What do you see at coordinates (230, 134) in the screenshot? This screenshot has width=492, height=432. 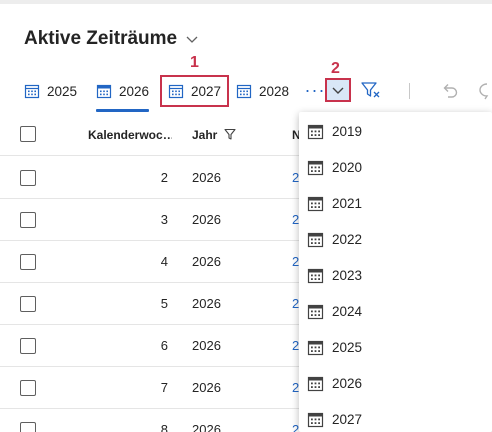 I see `filter-icon` at bounding box center [230, 134].